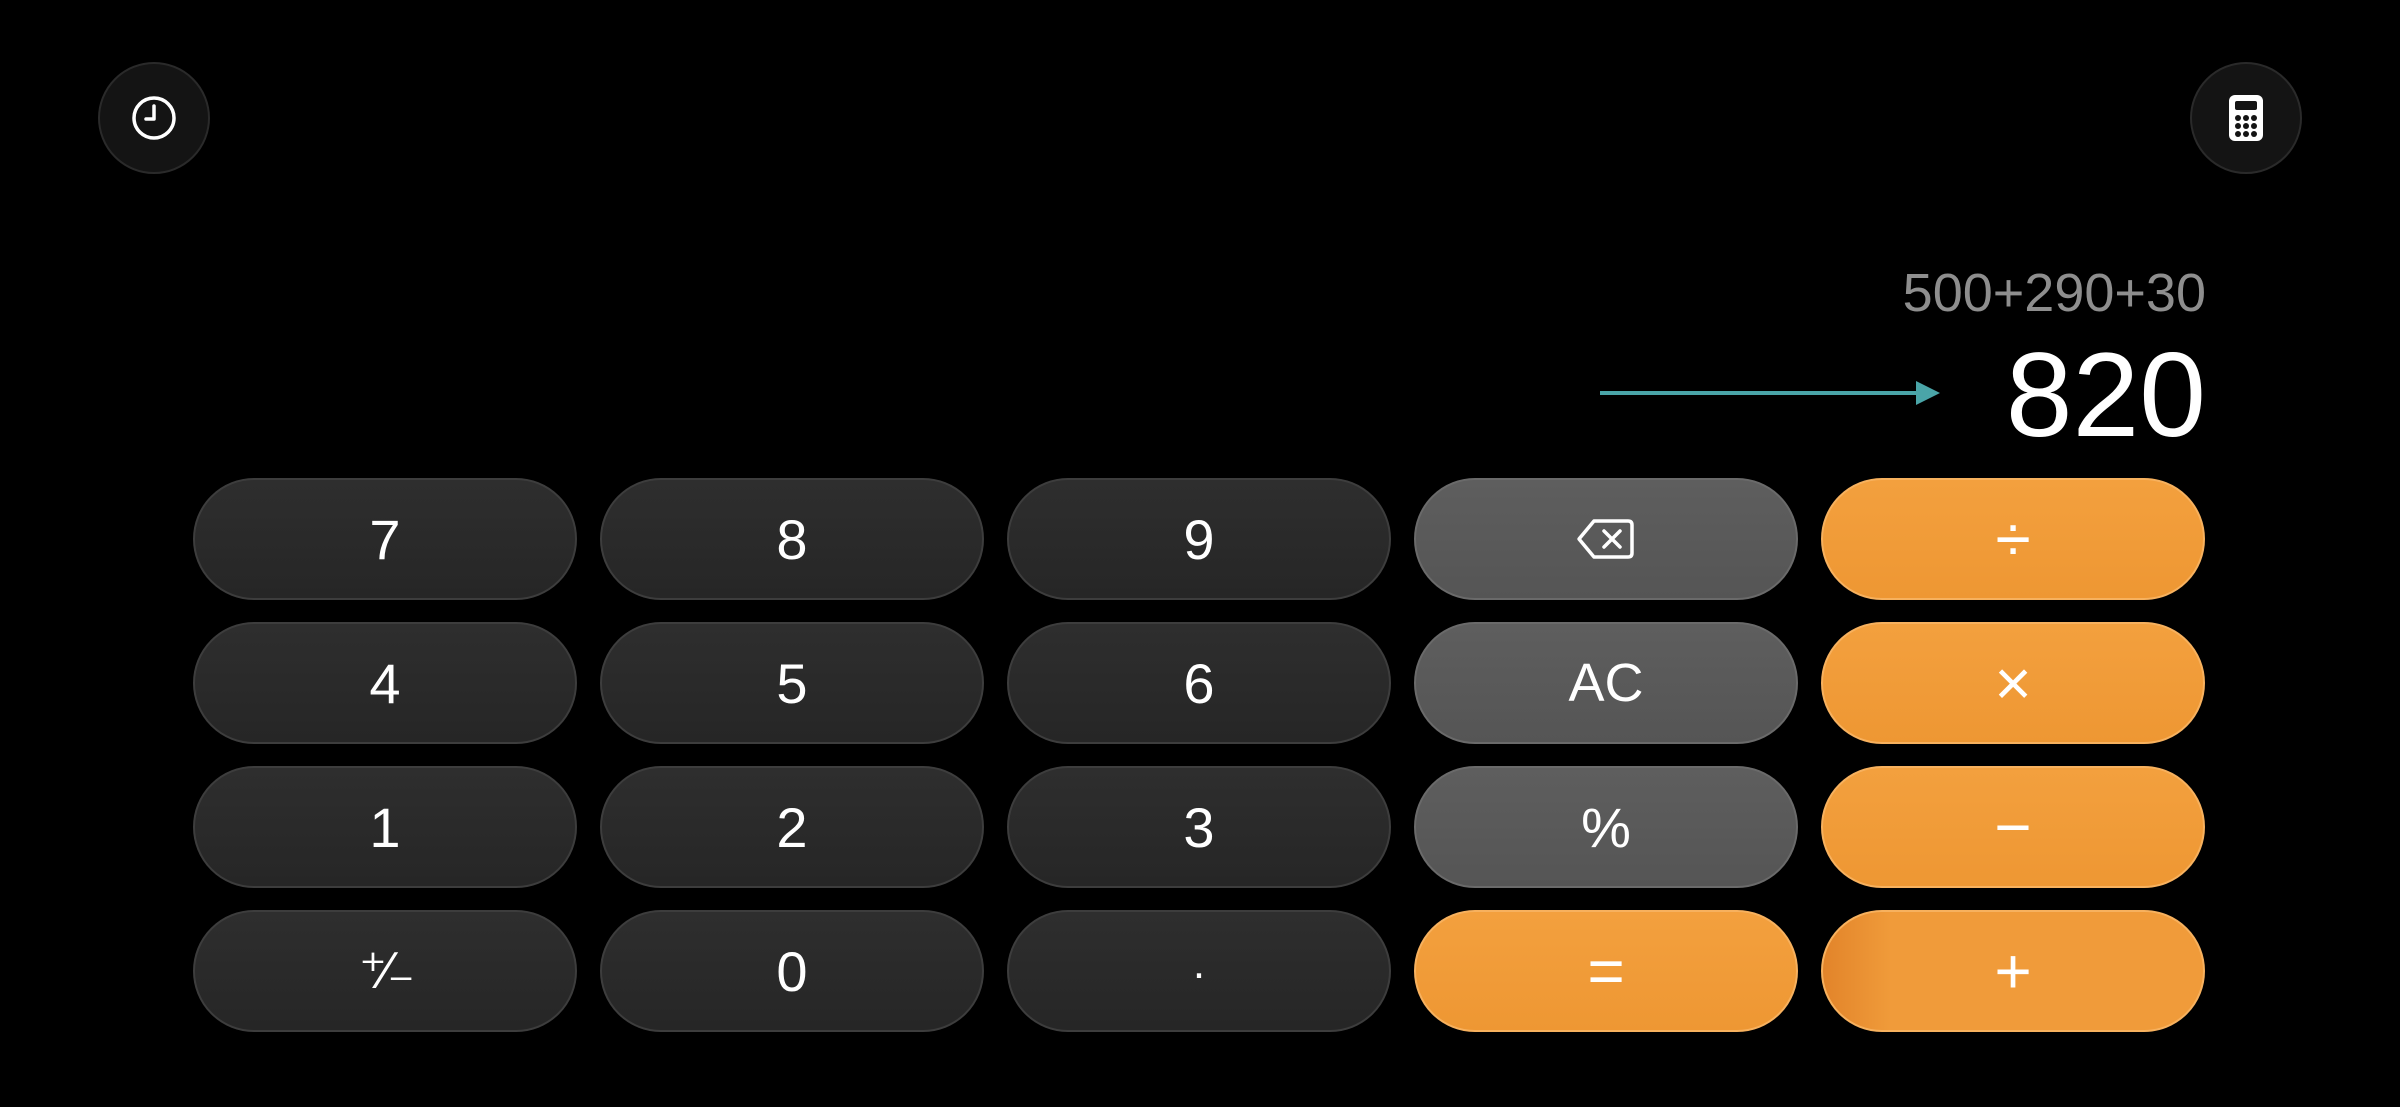 The image size is (2400, 1107). I want to click on key-1: 1, so click(385, 827).